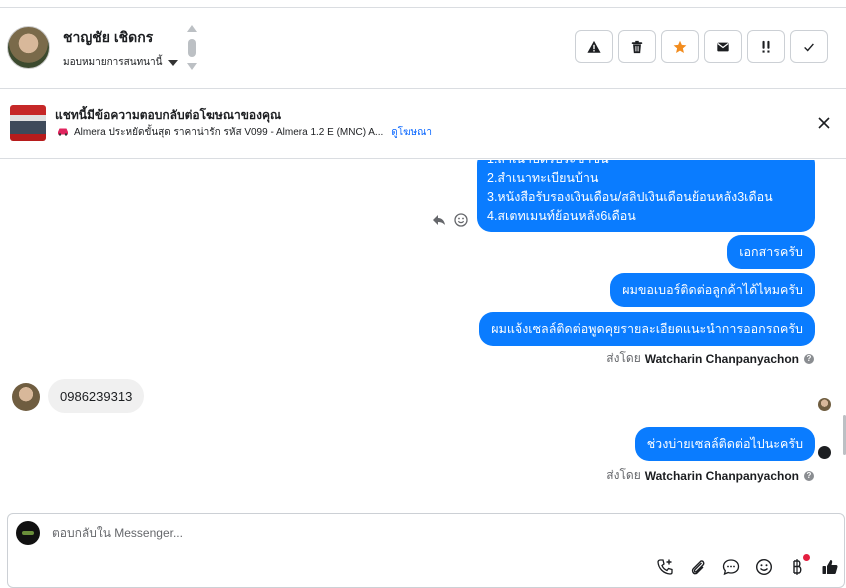 The height and width of the screenshot is (588, 846). Describe the element at coordinates (724, 444) in the screenshot. I see `outgoing-message: ช่วงบ่ายเซลล์ติดต่อไปนะครับ` at that location.